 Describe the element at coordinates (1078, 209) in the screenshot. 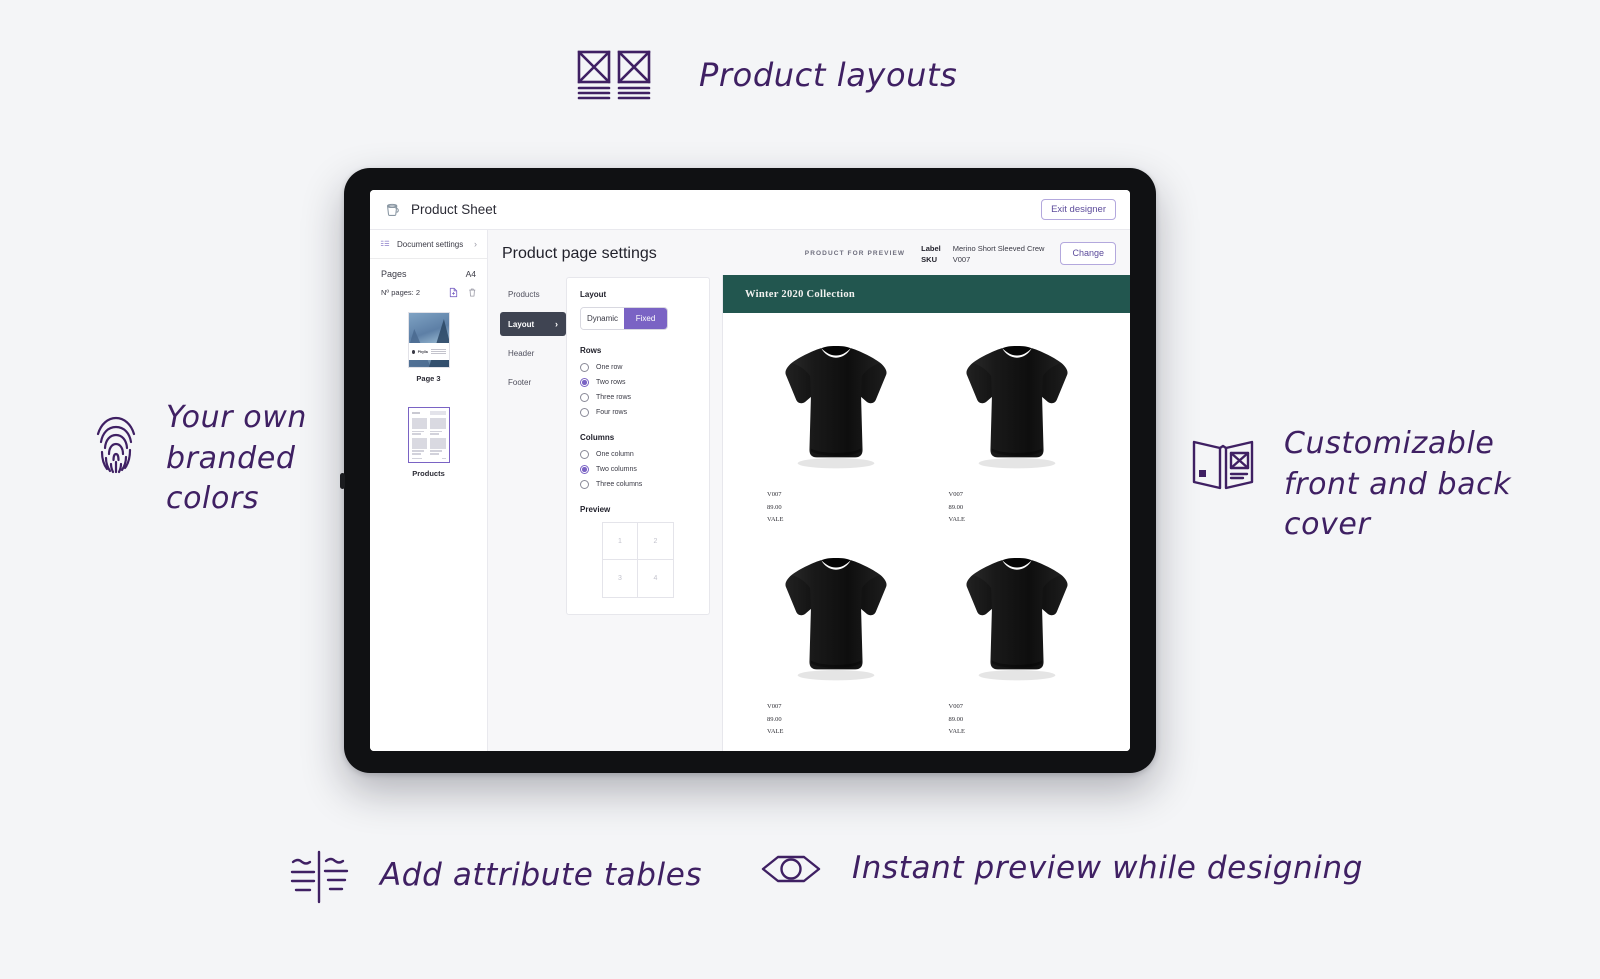

I see `exit-designer-button: Exit designer` at that location.